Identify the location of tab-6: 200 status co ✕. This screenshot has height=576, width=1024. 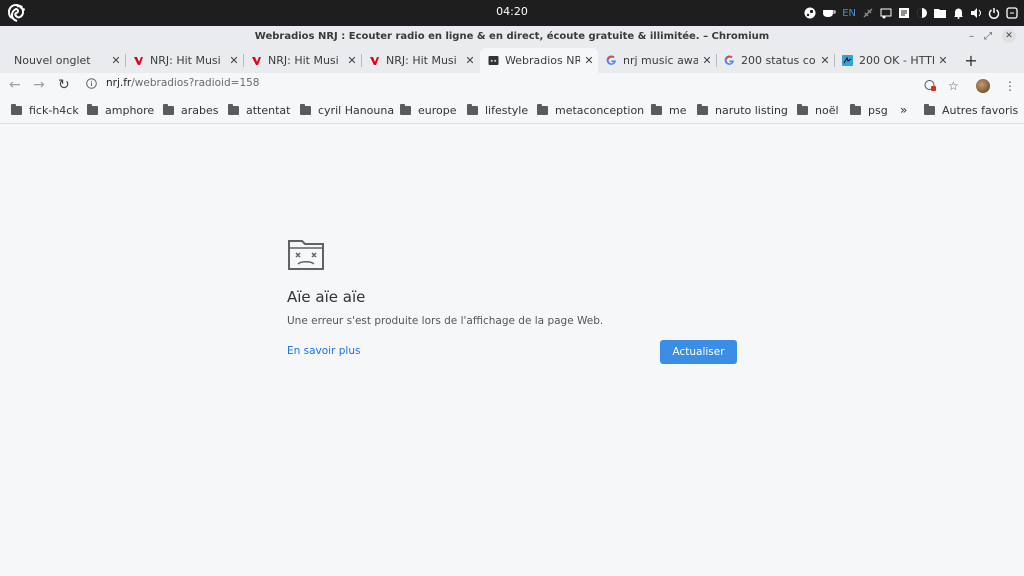
(775, 60).